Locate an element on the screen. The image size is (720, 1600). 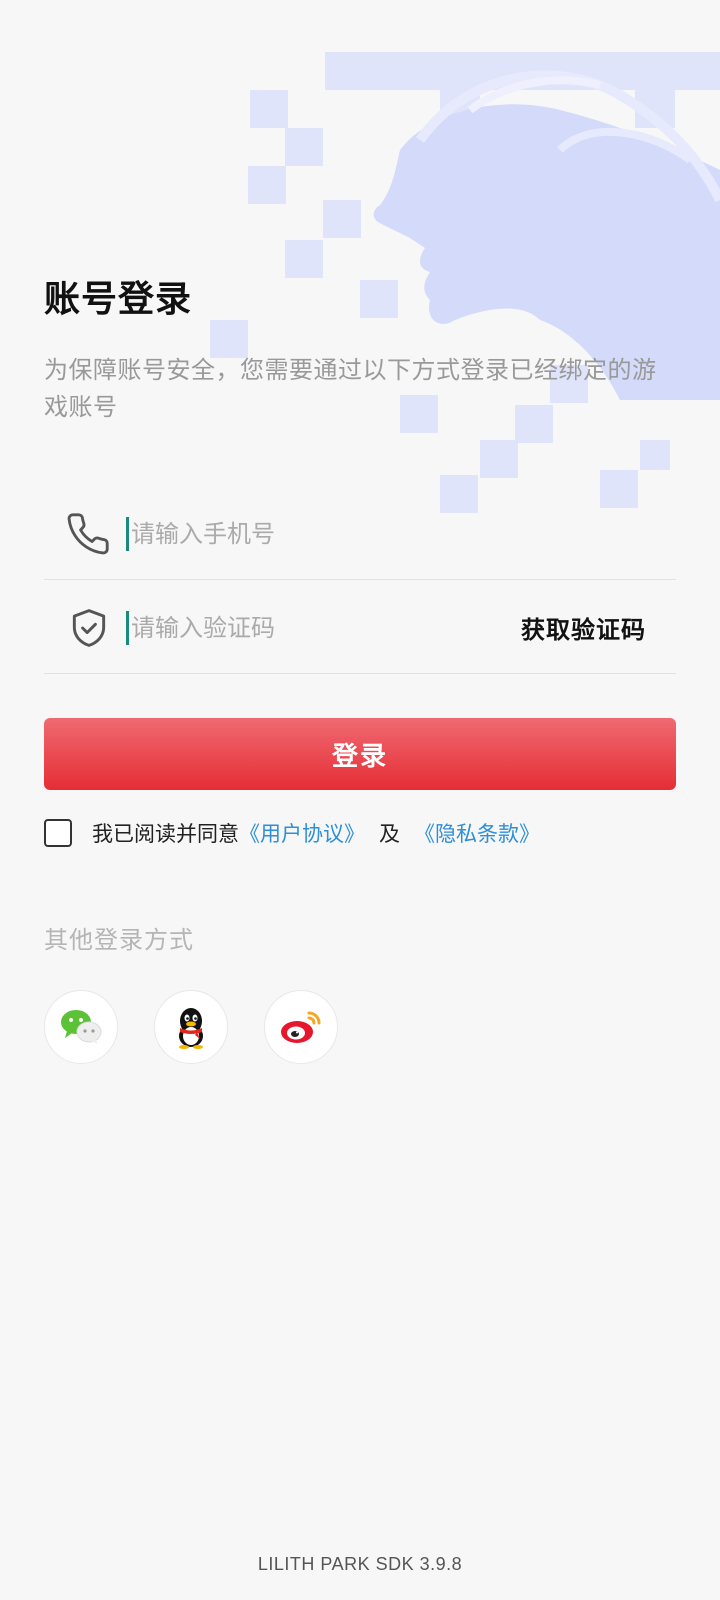
agreement-conjunction: 及 is located at coordinates (389, 834).